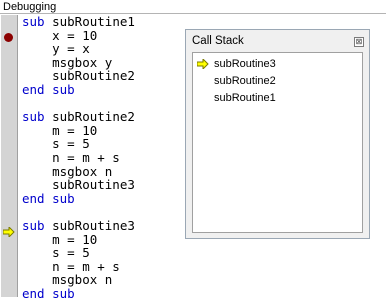 This screenshot has width=386, height=301. I want to click on editor-gutter, so click(9, 156).